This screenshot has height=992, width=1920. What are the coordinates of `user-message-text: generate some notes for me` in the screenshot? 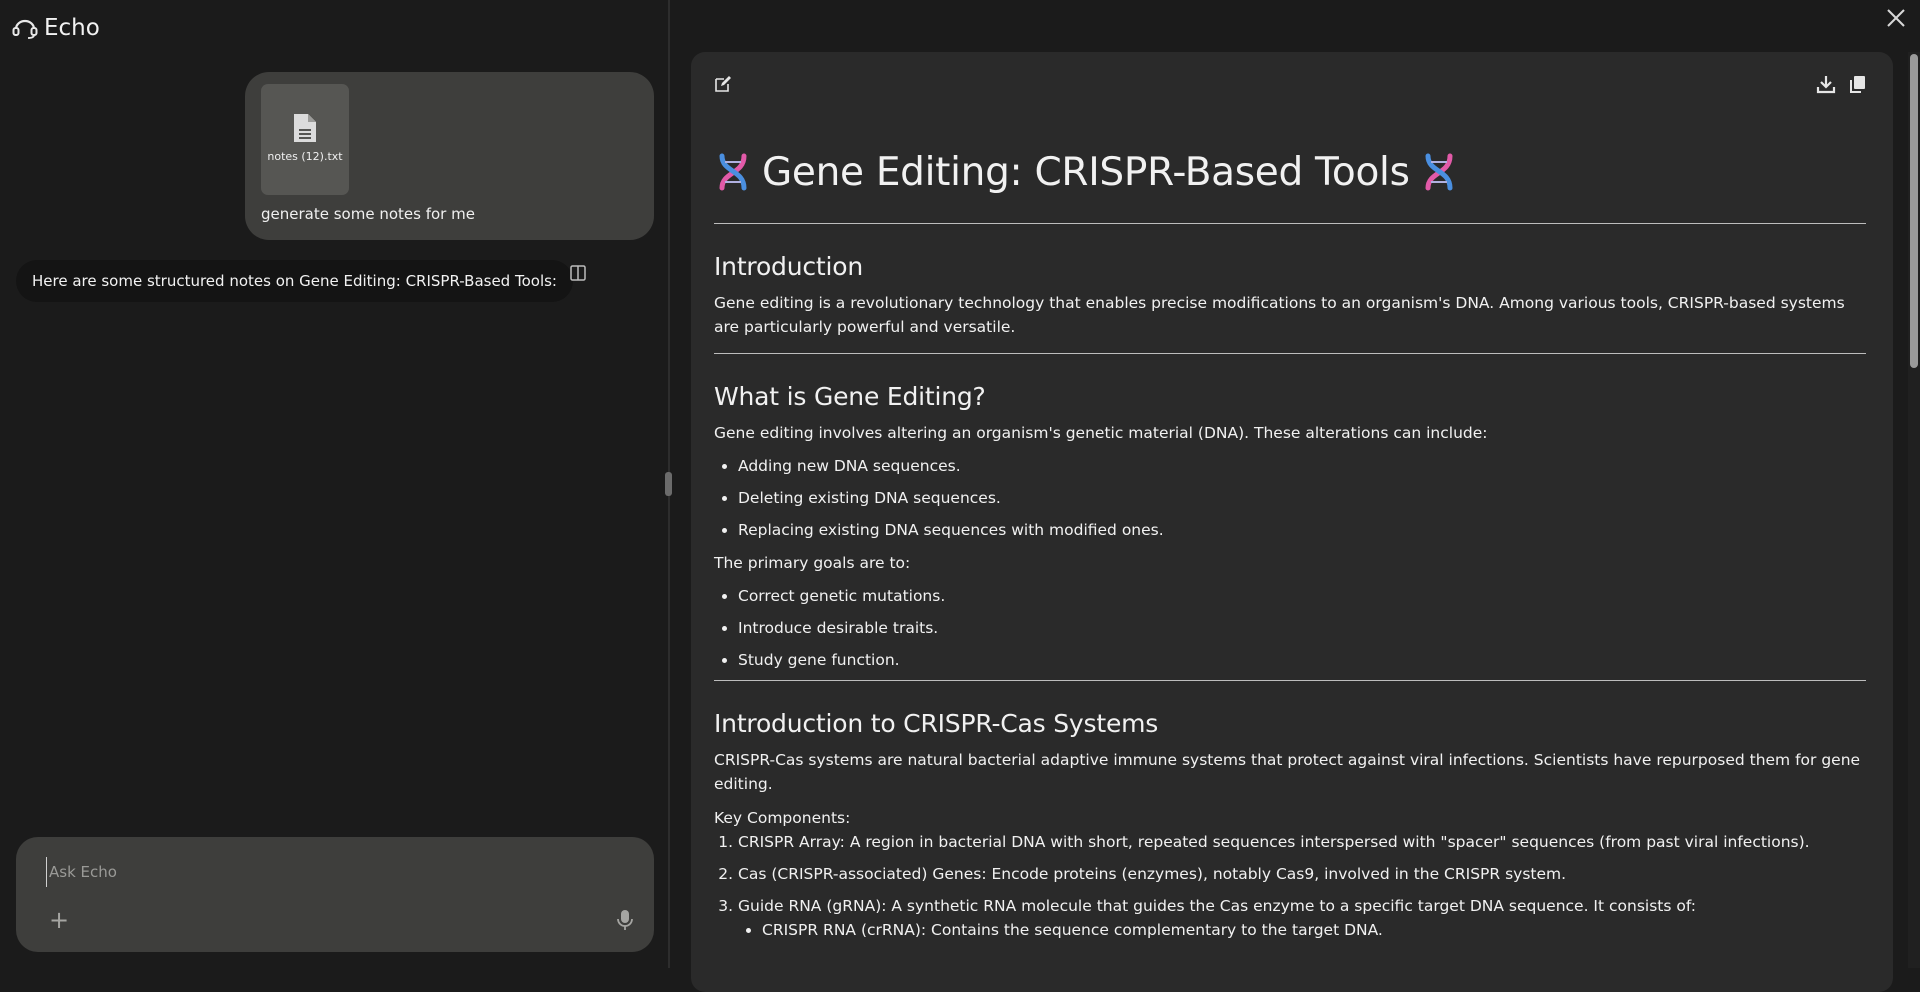 It's located at (368, 214).